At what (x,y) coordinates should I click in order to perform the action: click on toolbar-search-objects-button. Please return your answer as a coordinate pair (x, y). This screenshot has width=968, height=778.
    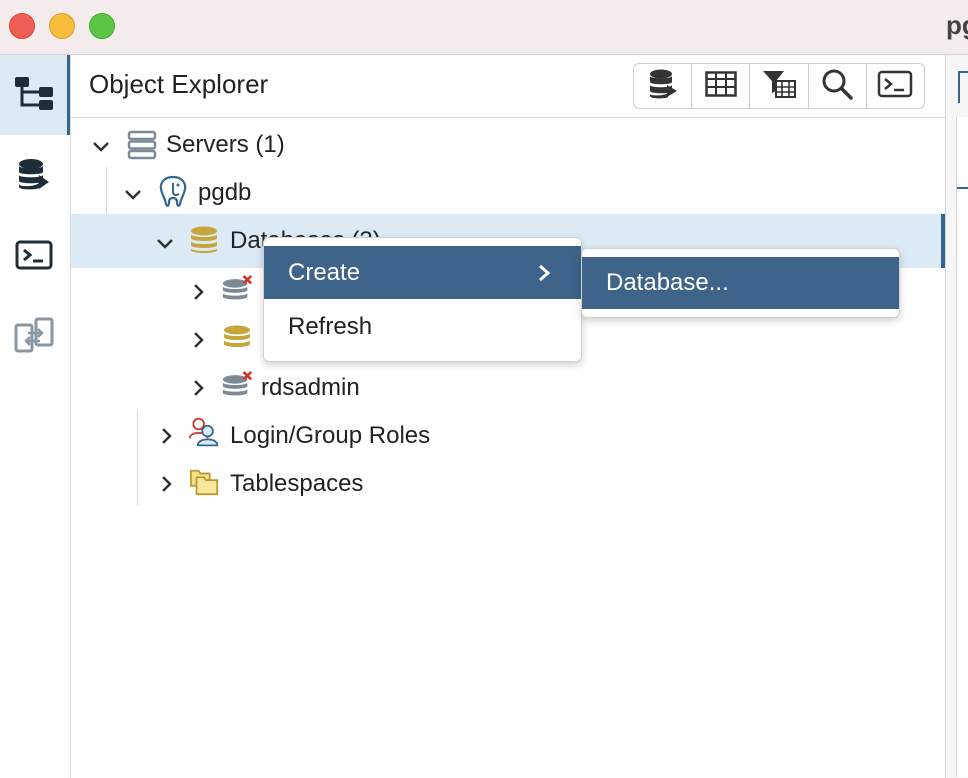
    Looking at the image, I should click on (838, 86).